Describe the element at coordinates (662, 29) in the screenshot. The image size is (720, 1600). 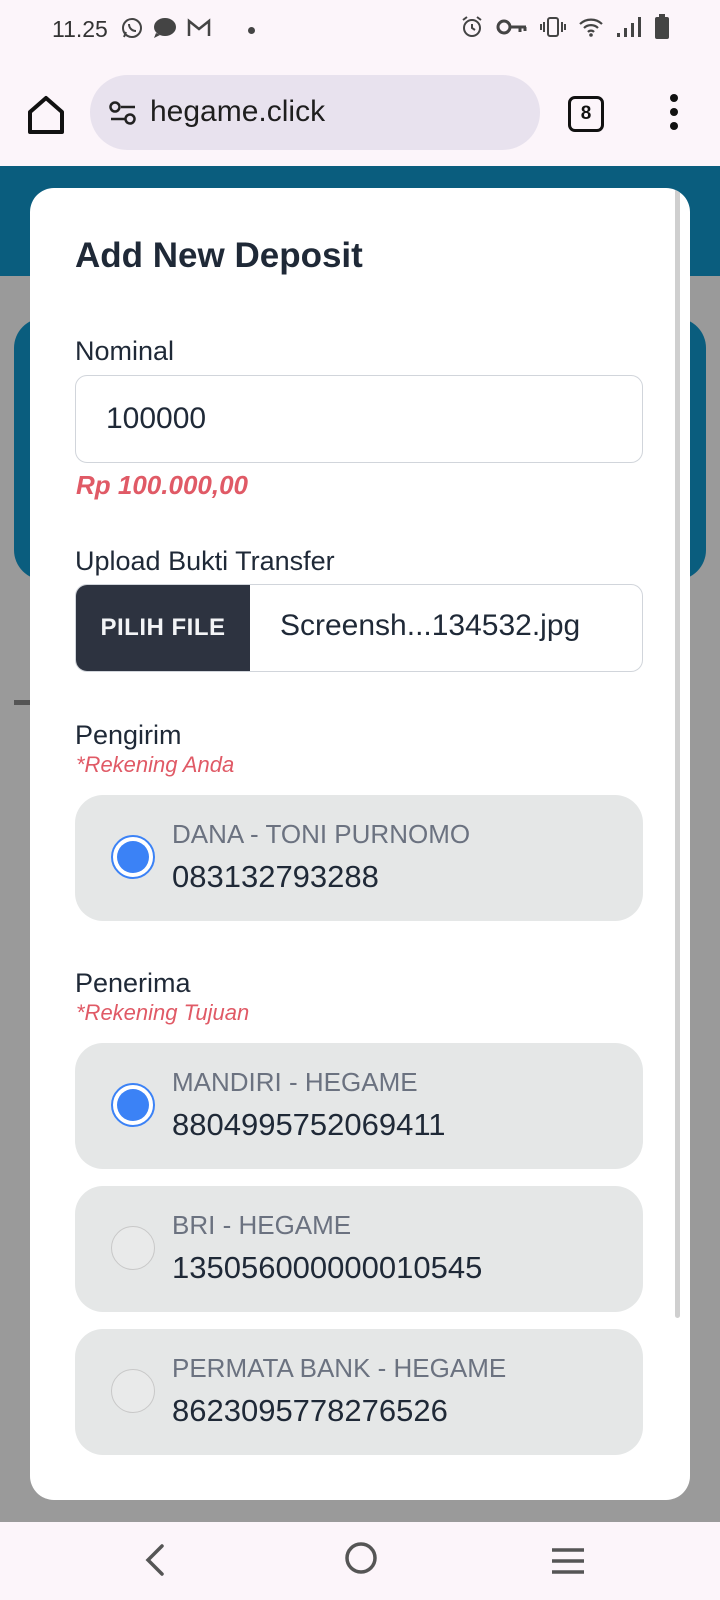
I see `battery-icon` at that location.